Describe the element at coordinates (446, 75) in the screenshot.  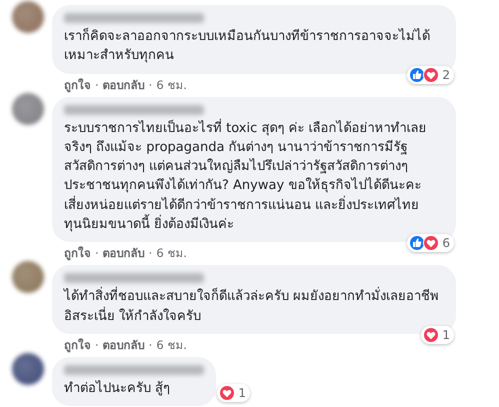
I see `reaction-count: 2` at that location.